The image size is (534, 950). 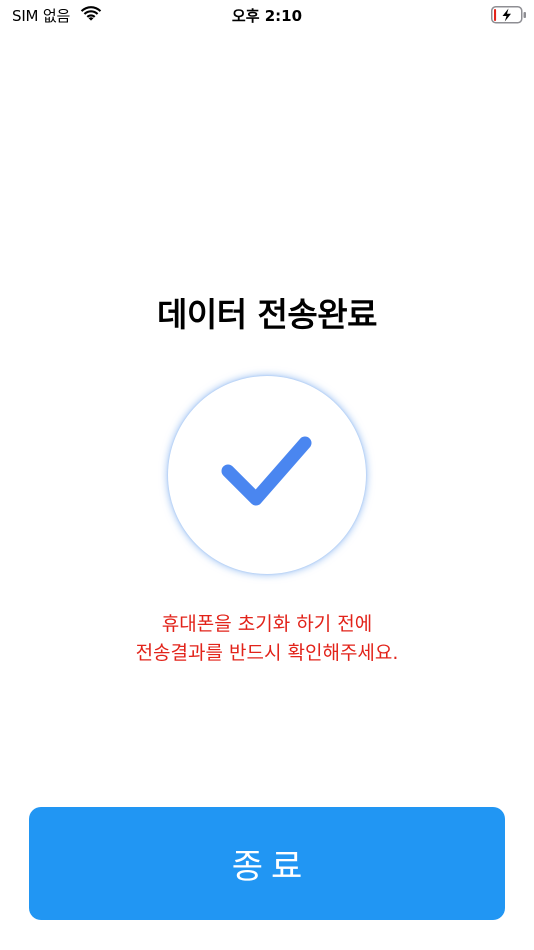 I want to click on notice-line-1: 휴대폰을 초기화 하기 전에, so click(x=267, y=624).